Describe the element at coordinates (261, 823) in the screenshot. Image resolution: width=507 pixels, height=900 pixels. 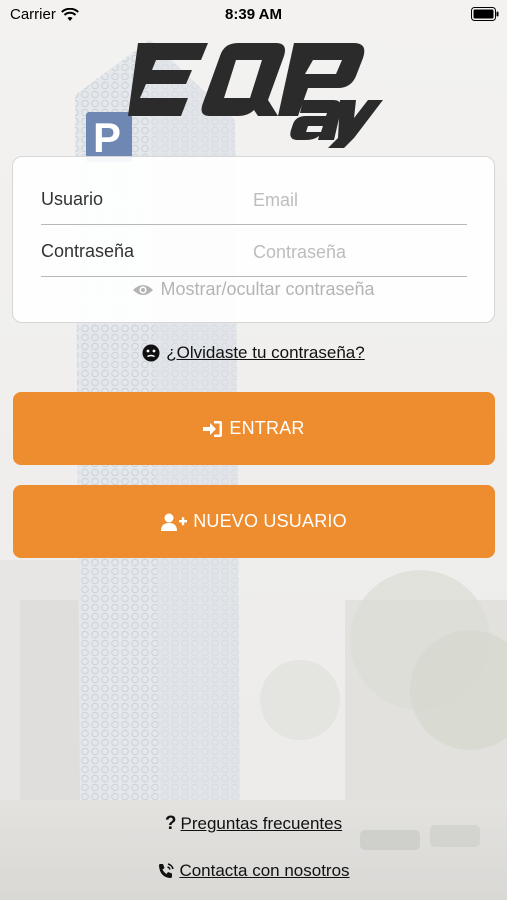
I see `faq-label: Preguntas frecuentes` at that location.